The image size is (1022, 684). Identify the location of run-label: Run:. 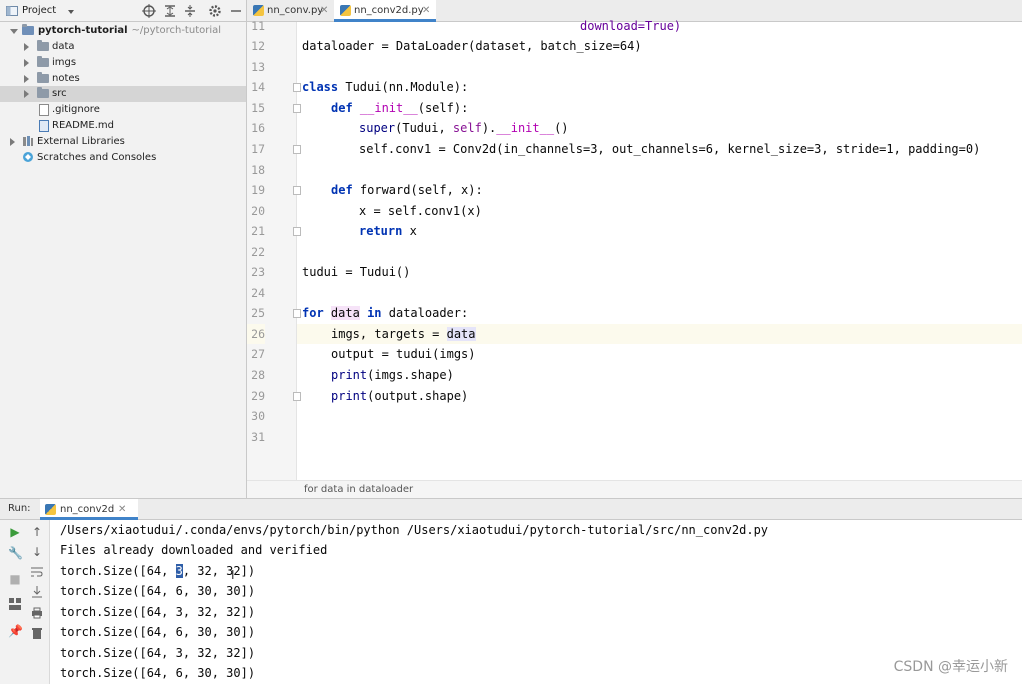
(19, 508).